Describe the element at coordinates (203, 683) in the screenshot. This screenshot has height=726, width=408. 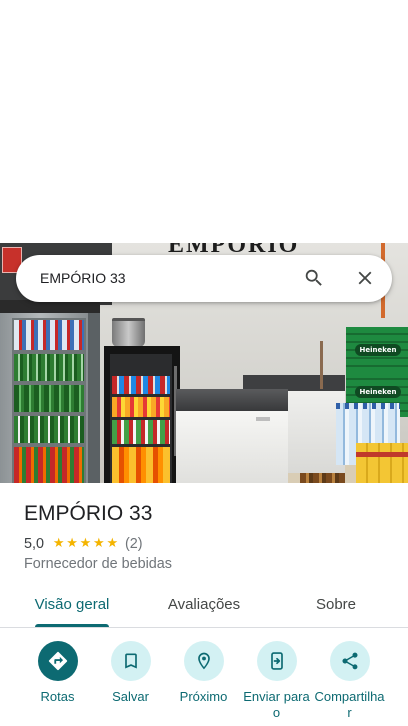
I see `nearby-button: Próximo` at that location.